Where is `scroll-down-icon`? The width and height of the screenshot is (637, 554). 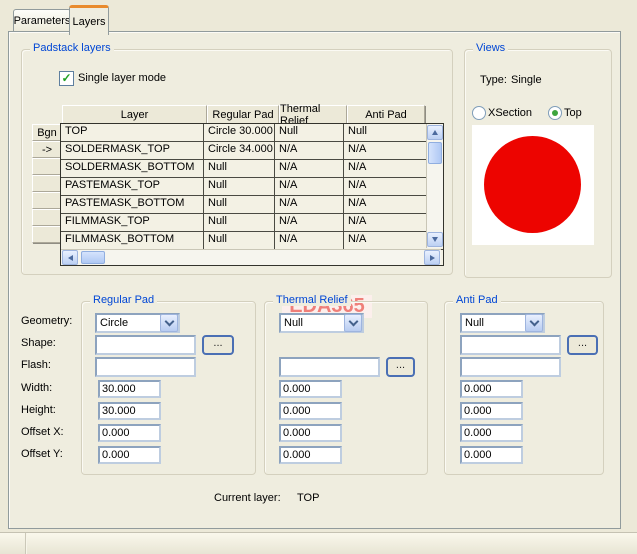 scroll-down-icon is located at coordinates (435, 239).